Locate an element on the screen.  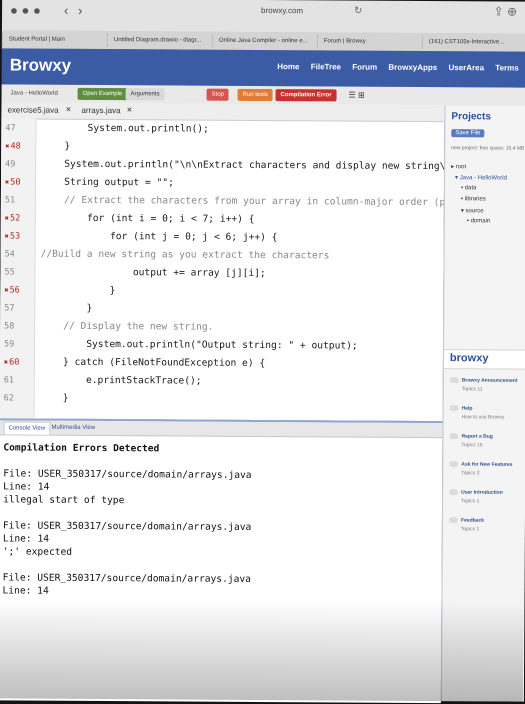
browxy-logo: Browxy is located at coordinates (41, 65).